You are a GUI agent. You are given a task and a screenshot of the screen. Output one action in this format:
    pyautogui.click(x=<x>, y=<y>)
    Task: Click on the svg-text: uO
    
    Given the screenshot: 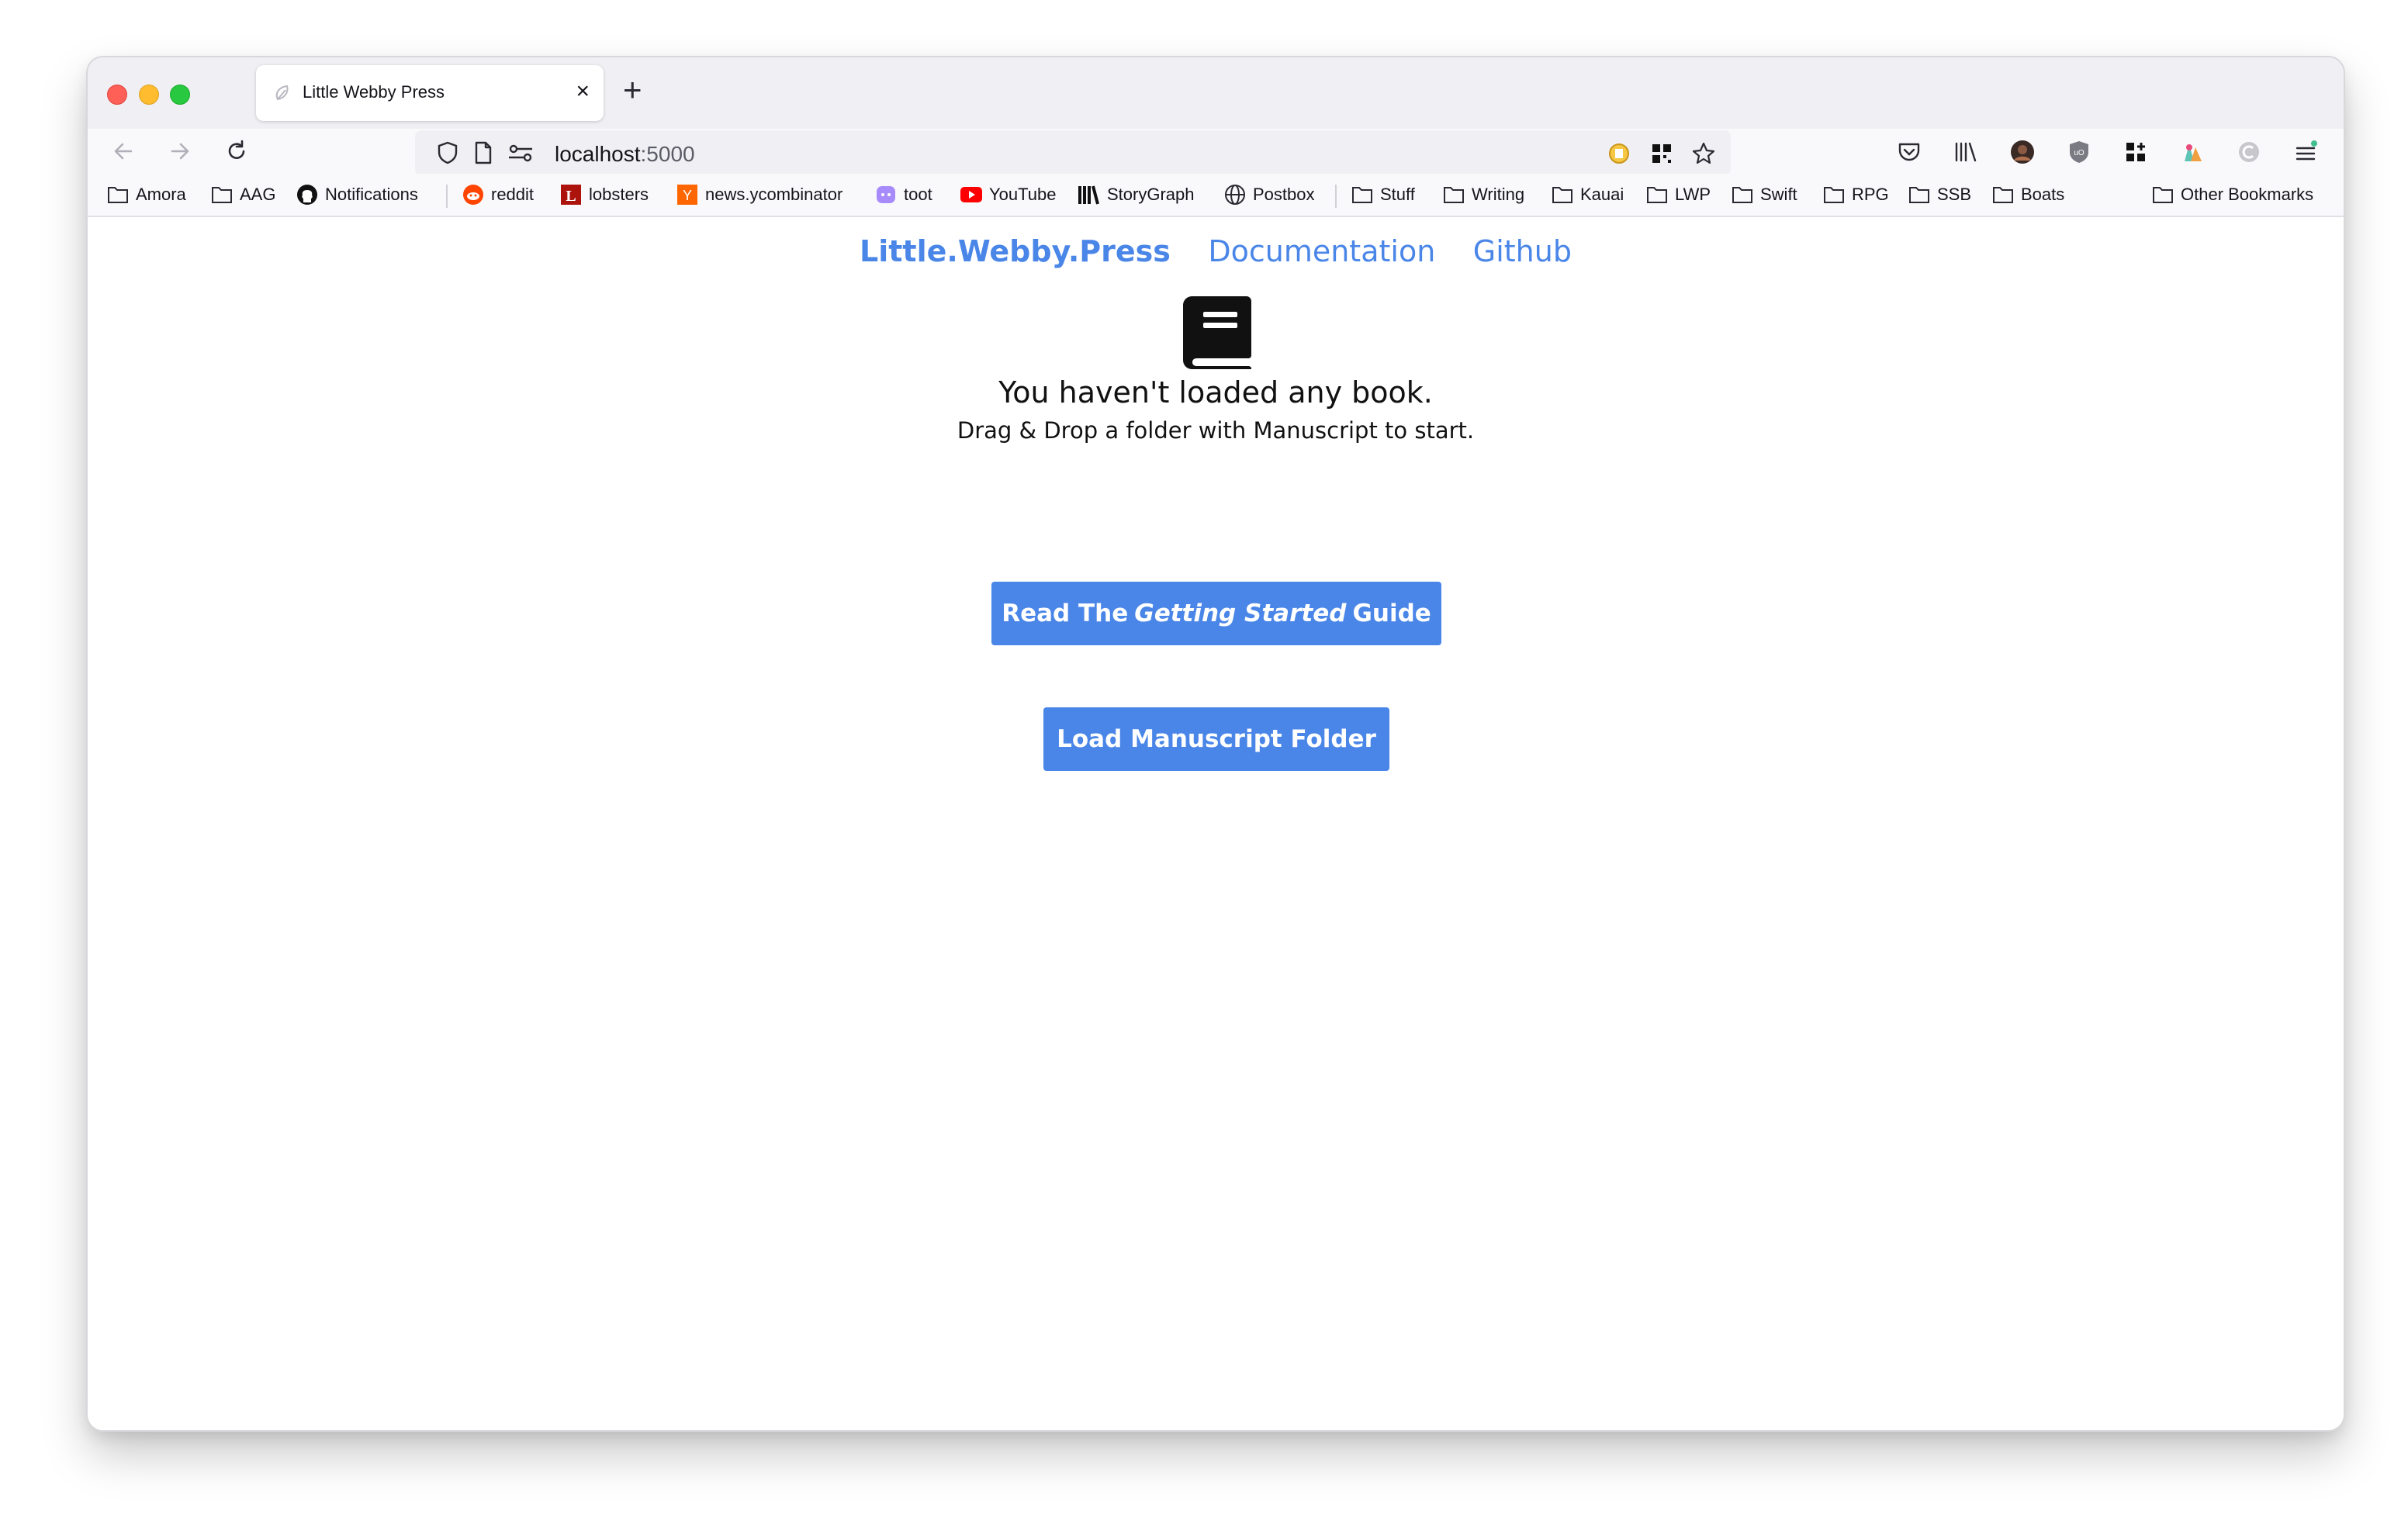 What is the action you would take?
    pyautogui.click(x=2079, y=153)
    